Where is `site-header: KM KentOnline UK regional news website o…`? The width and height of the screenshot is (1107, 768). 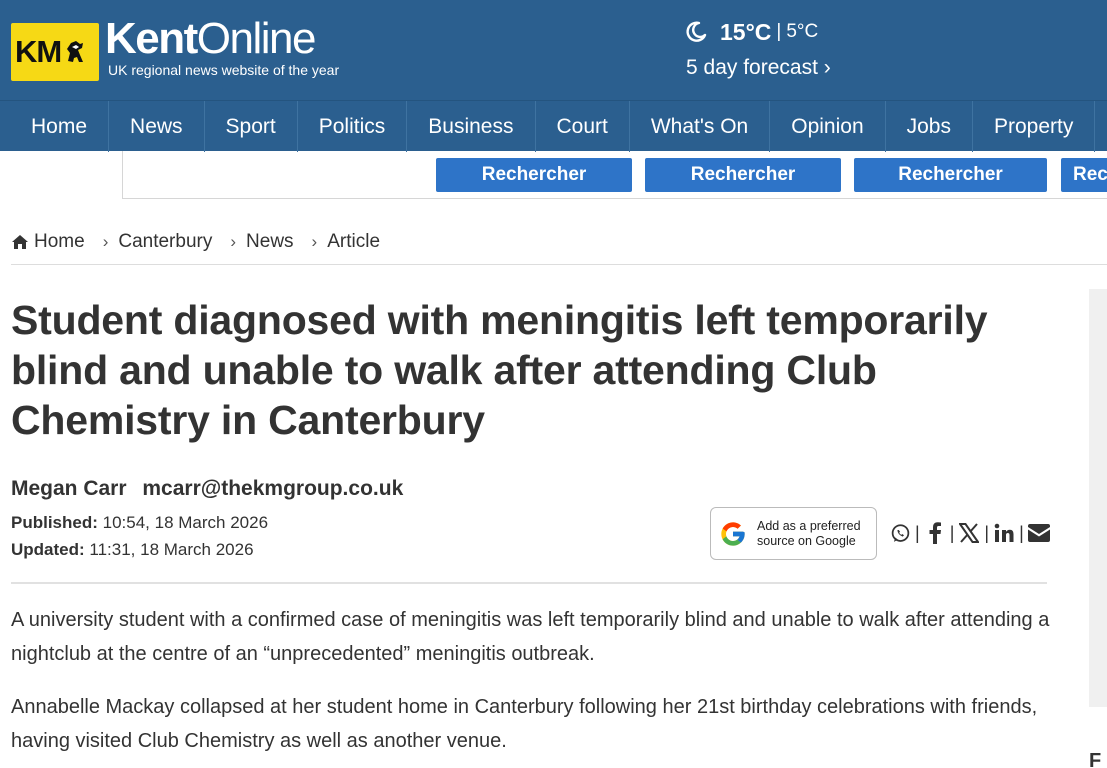 site-header: KM KentOnline UK regional news website o… is located at coordinates (553, 50).